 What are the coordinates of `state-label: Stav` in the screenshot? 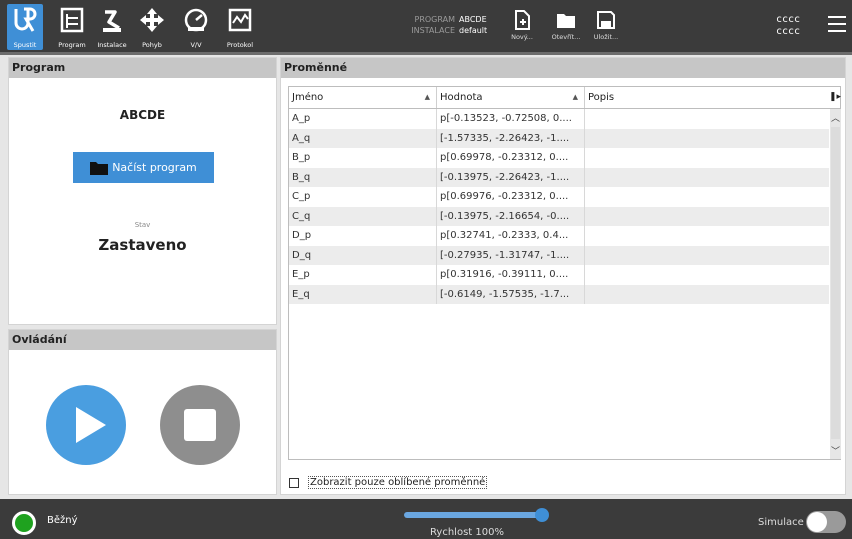 It's located at (142, 225).